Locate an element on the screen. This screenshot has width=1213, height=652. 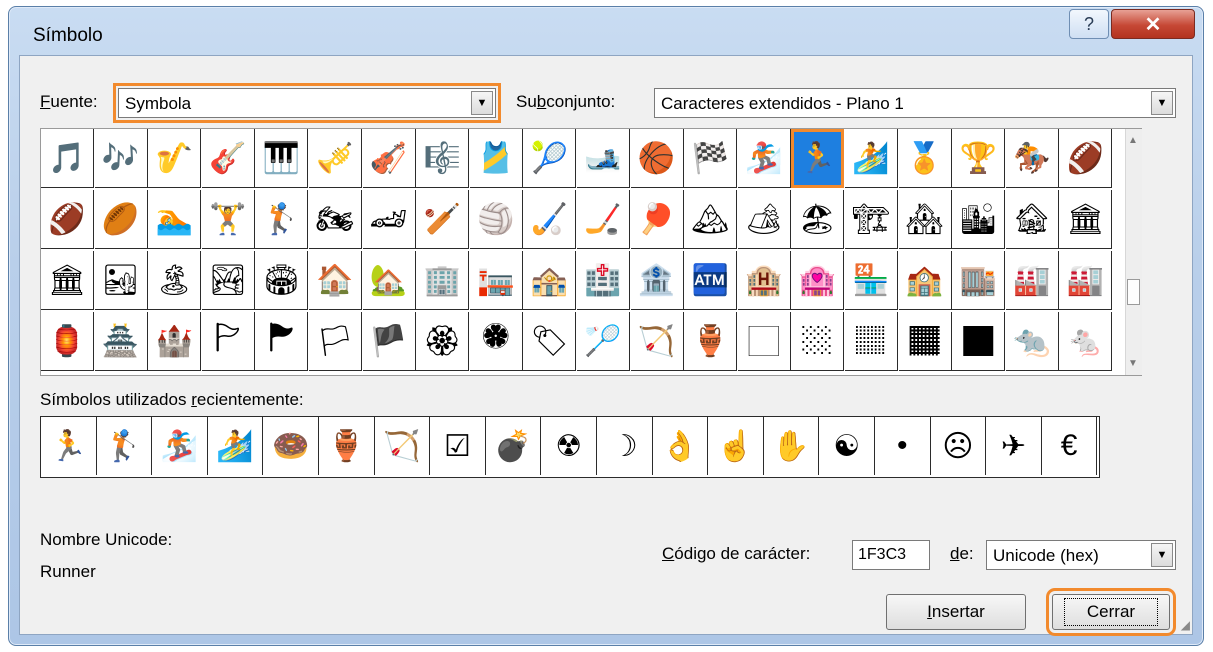
symbol-cell: 🏿 is located at coordinates (979, 341).